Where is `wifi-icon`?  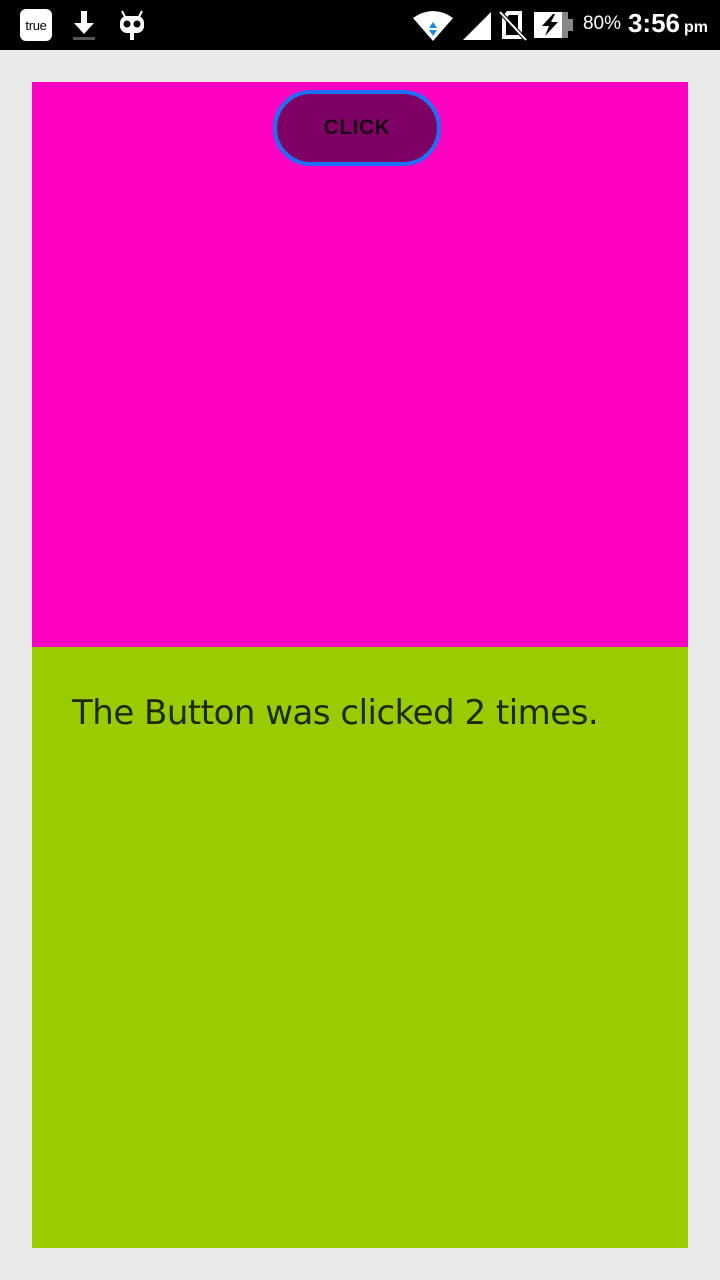
wifi-icon is located at coordinates (433, 26).